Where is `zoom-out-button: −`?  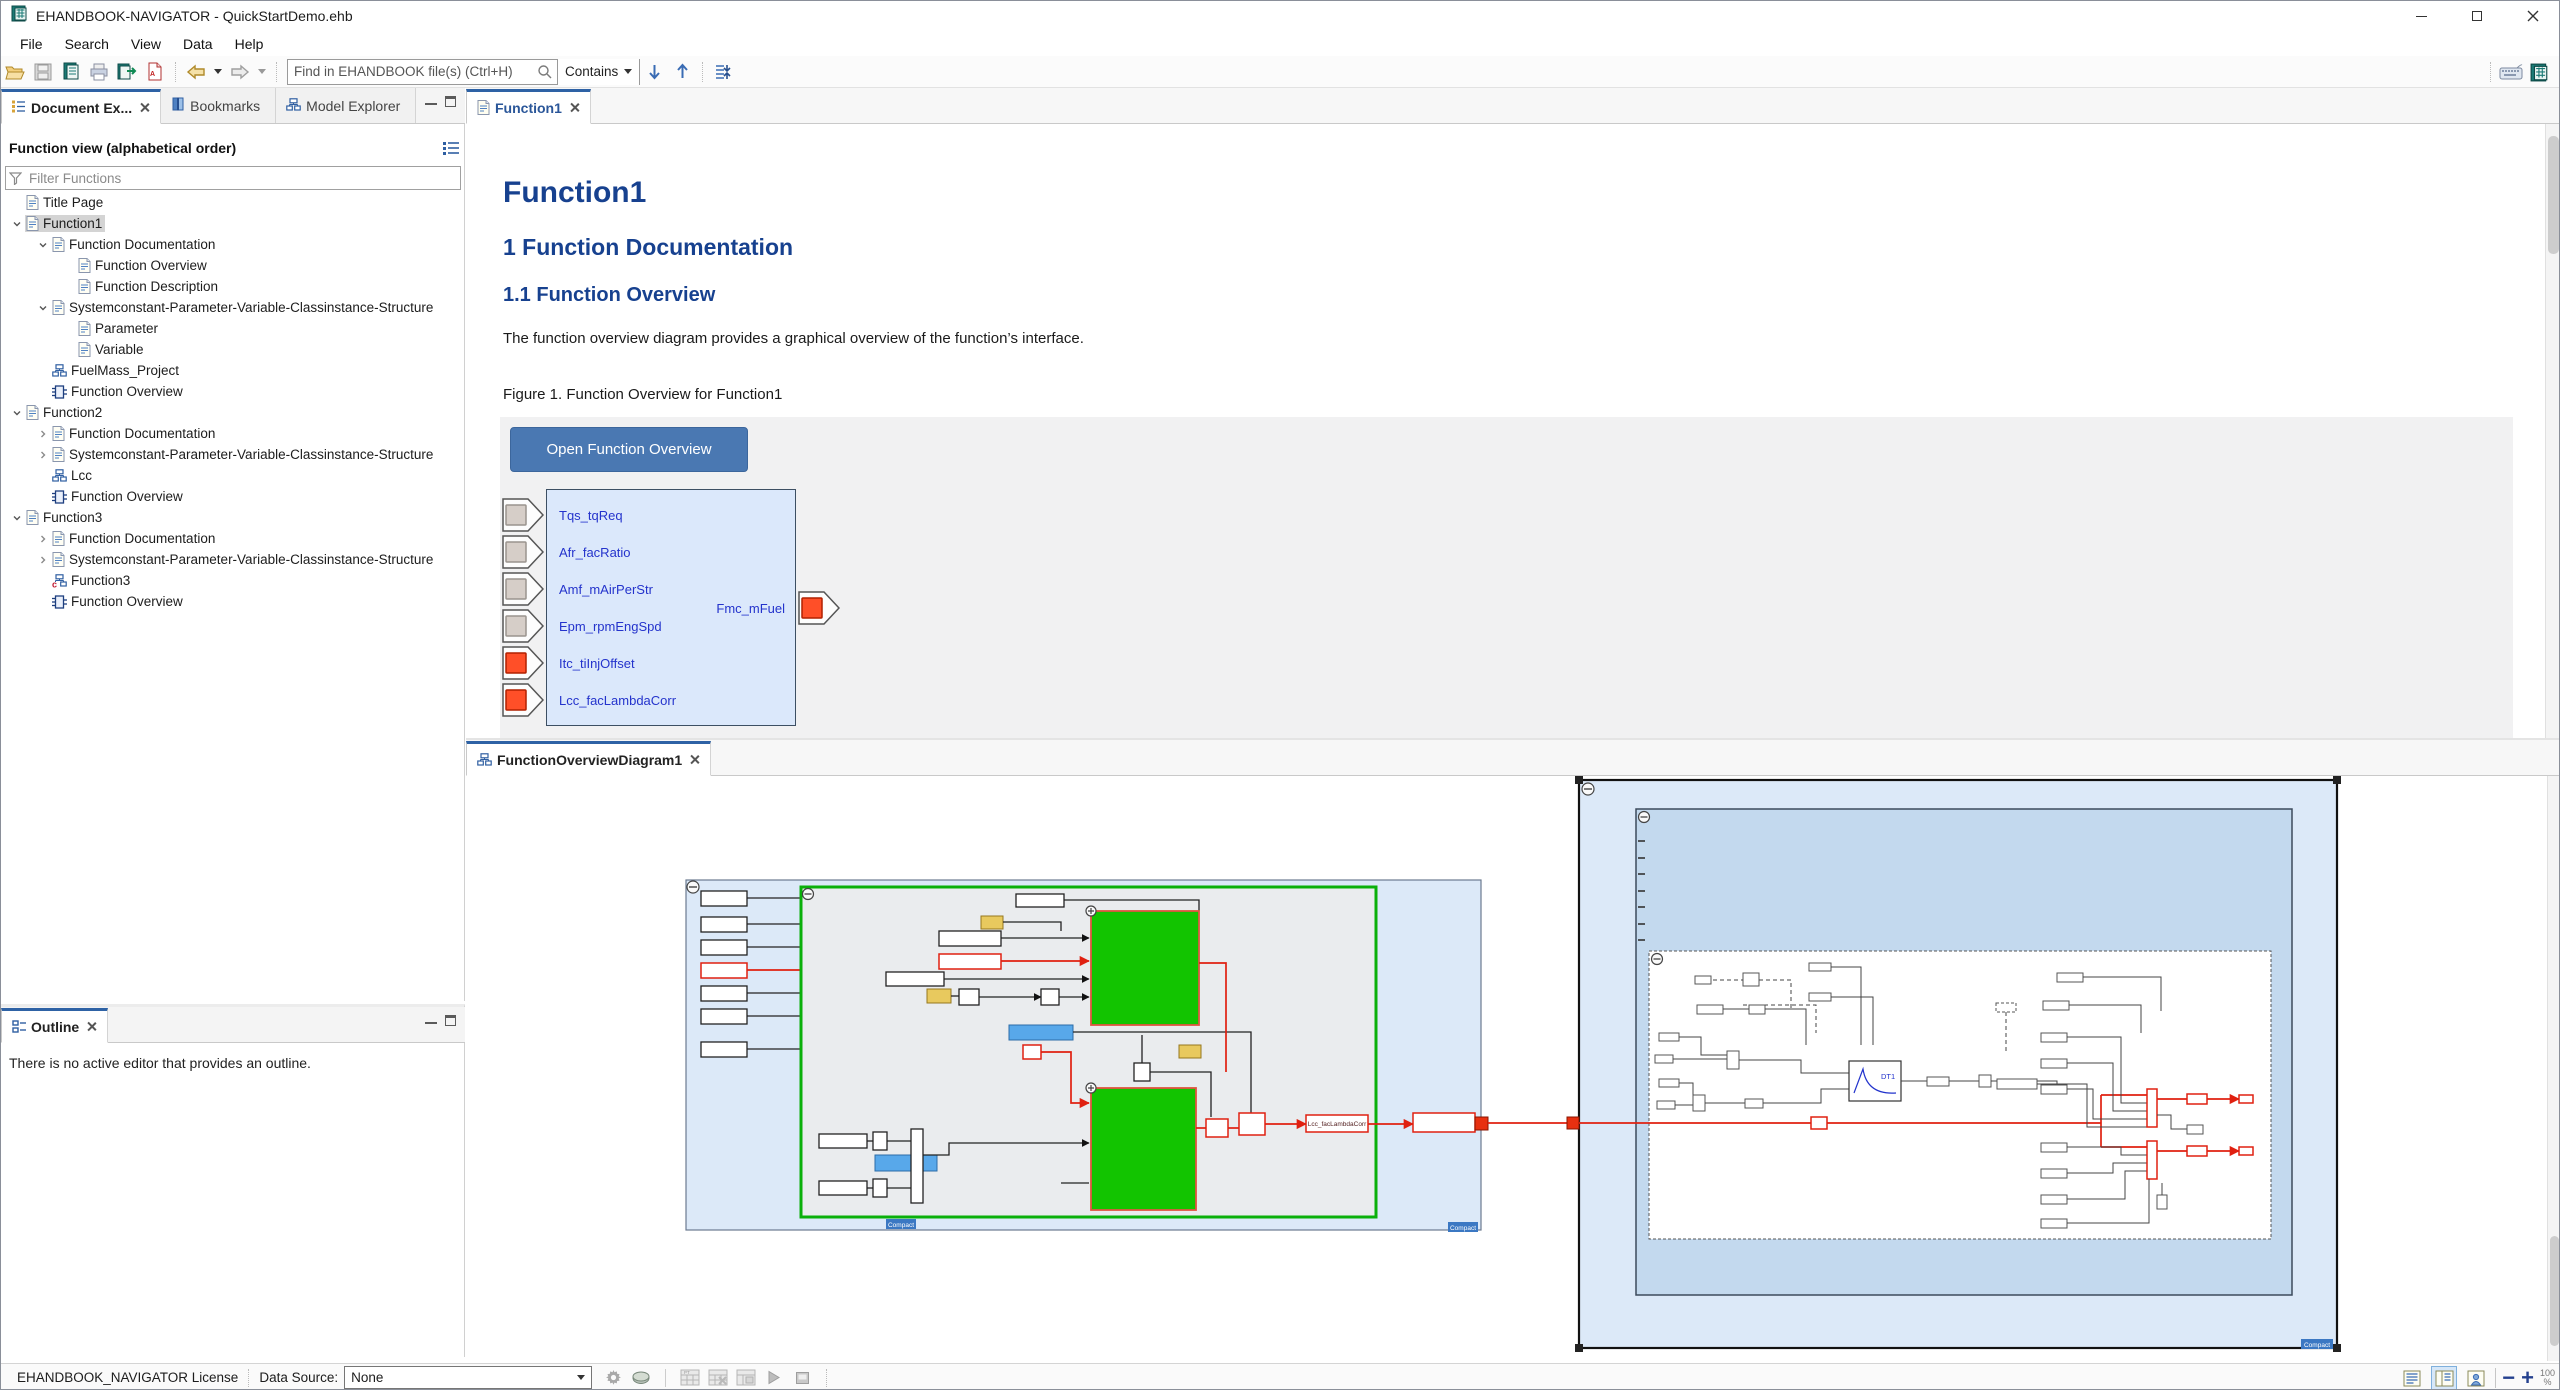
zoom-out-button: − is located at coordinates (2508, 1378).